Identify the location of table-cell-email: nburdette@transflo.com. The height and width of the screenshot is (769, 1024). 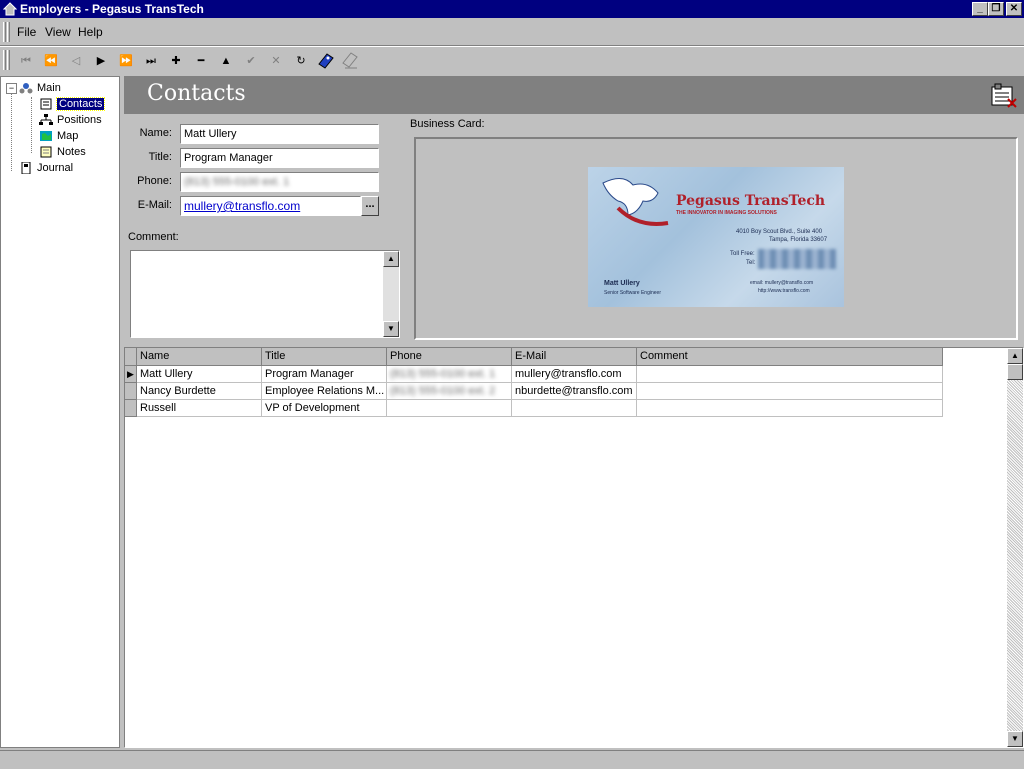
(574, 391).